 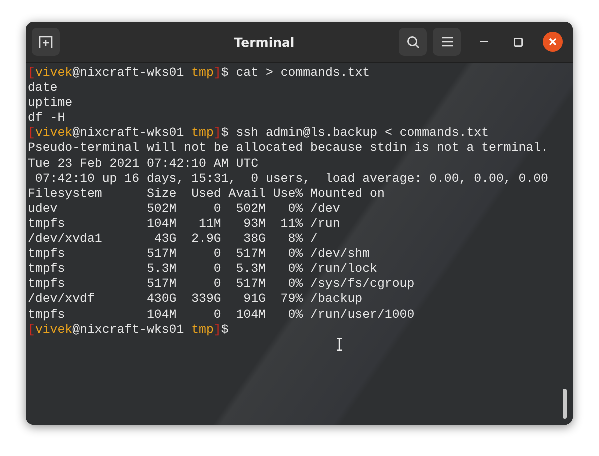 What do you see at coordinates (289, 149) in the screenshot?
I see `output-line: Pseudo-terminal will not be allocated because stdin is not a terminal.` at bounding box center [289, 149].